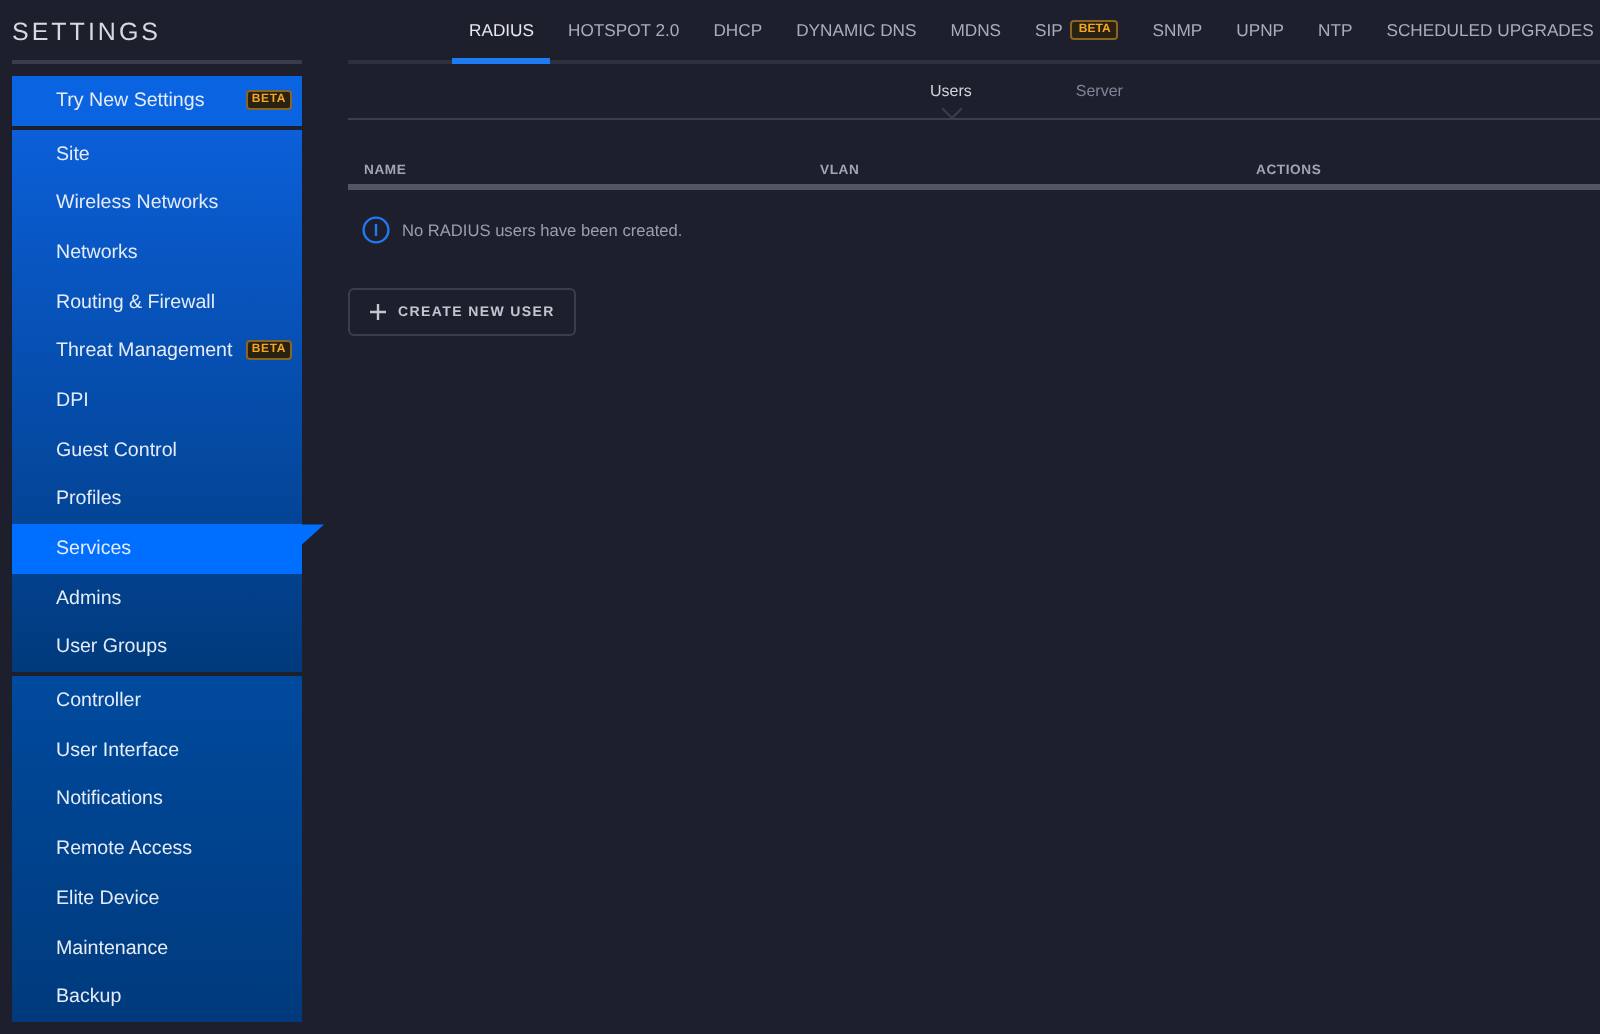 The width and height of the screenshot is (1600, 1034). What do you see at coordinates (951, 91) in the screenshot?
I see `sub-tab: Users` at bounding box center [951, 91].